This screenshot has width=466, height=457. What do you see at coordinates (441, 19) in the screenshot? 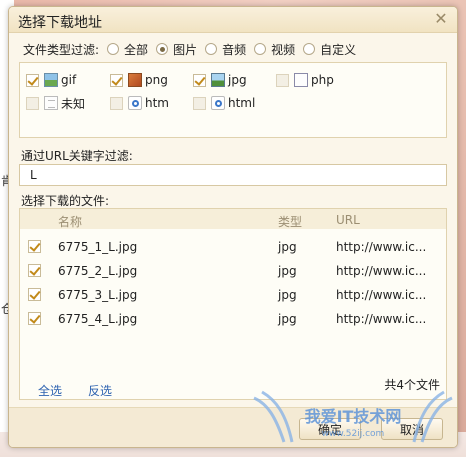
I see `close-icon: ✕` at bounding box center [441, 19].